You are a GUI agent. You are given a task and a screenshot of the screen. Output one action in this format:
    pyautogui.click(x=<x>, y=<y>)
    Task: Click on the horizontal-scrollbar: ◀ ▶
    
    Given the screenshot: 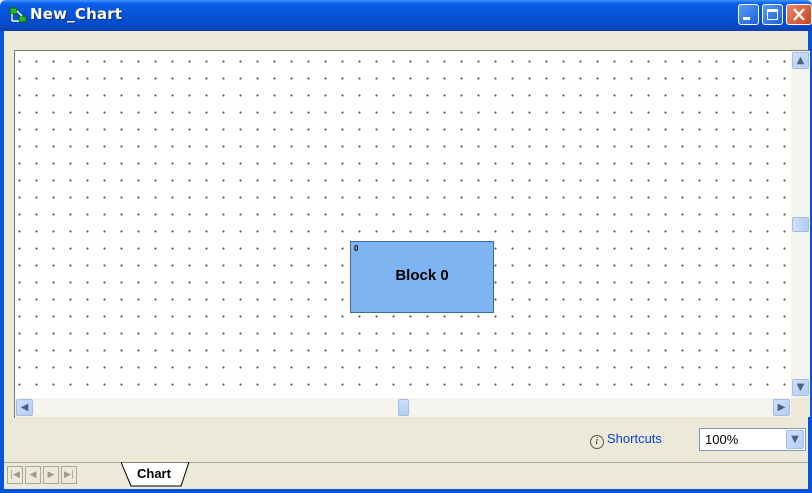 What is the action you would take?
    pyautogui.click(x=403, y=407)
    